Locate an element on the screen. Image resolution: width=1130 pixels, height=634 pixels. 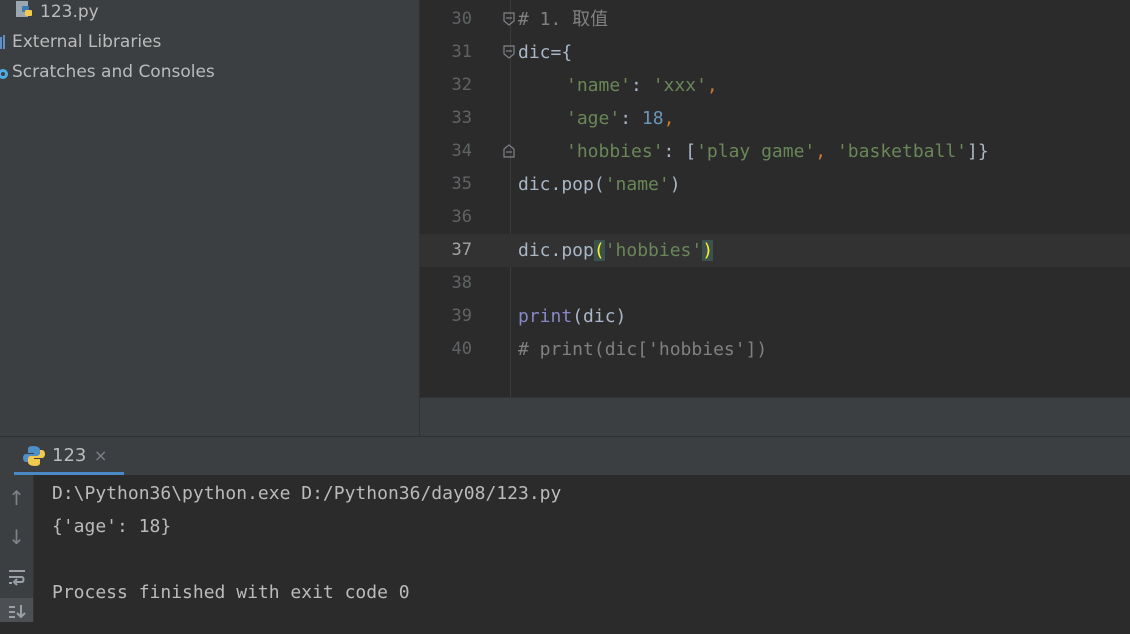
code-line: 40 # print(dic['hobbies']) is located at coordinates (775, 349).